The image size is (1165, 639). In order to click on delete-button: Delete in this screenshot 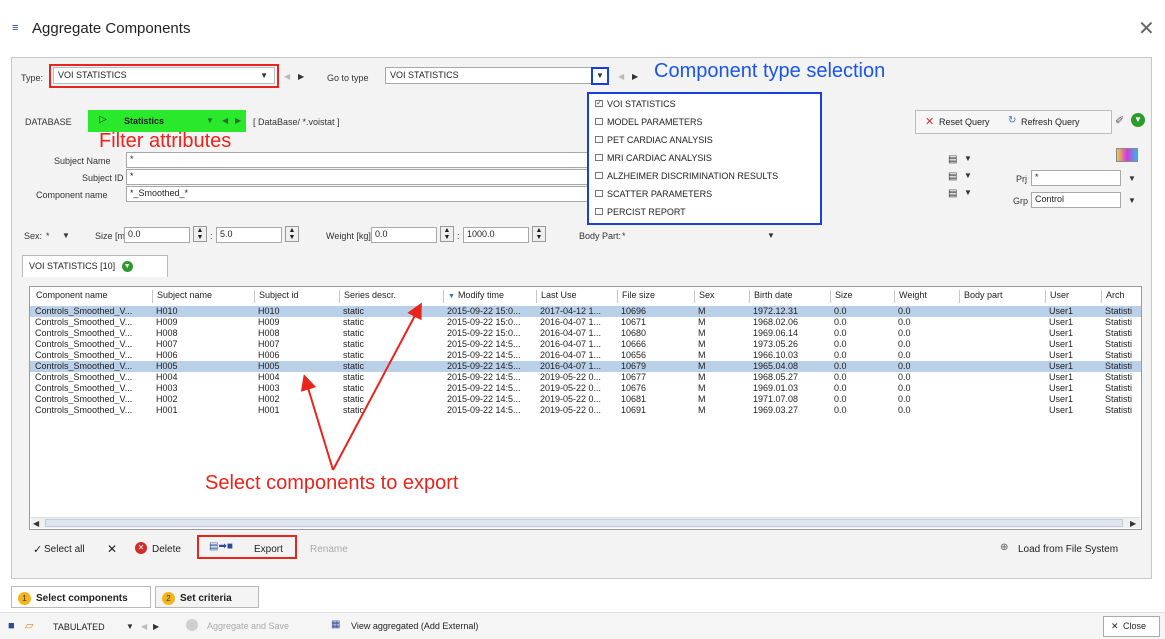, I will do `click(166, 549)`.